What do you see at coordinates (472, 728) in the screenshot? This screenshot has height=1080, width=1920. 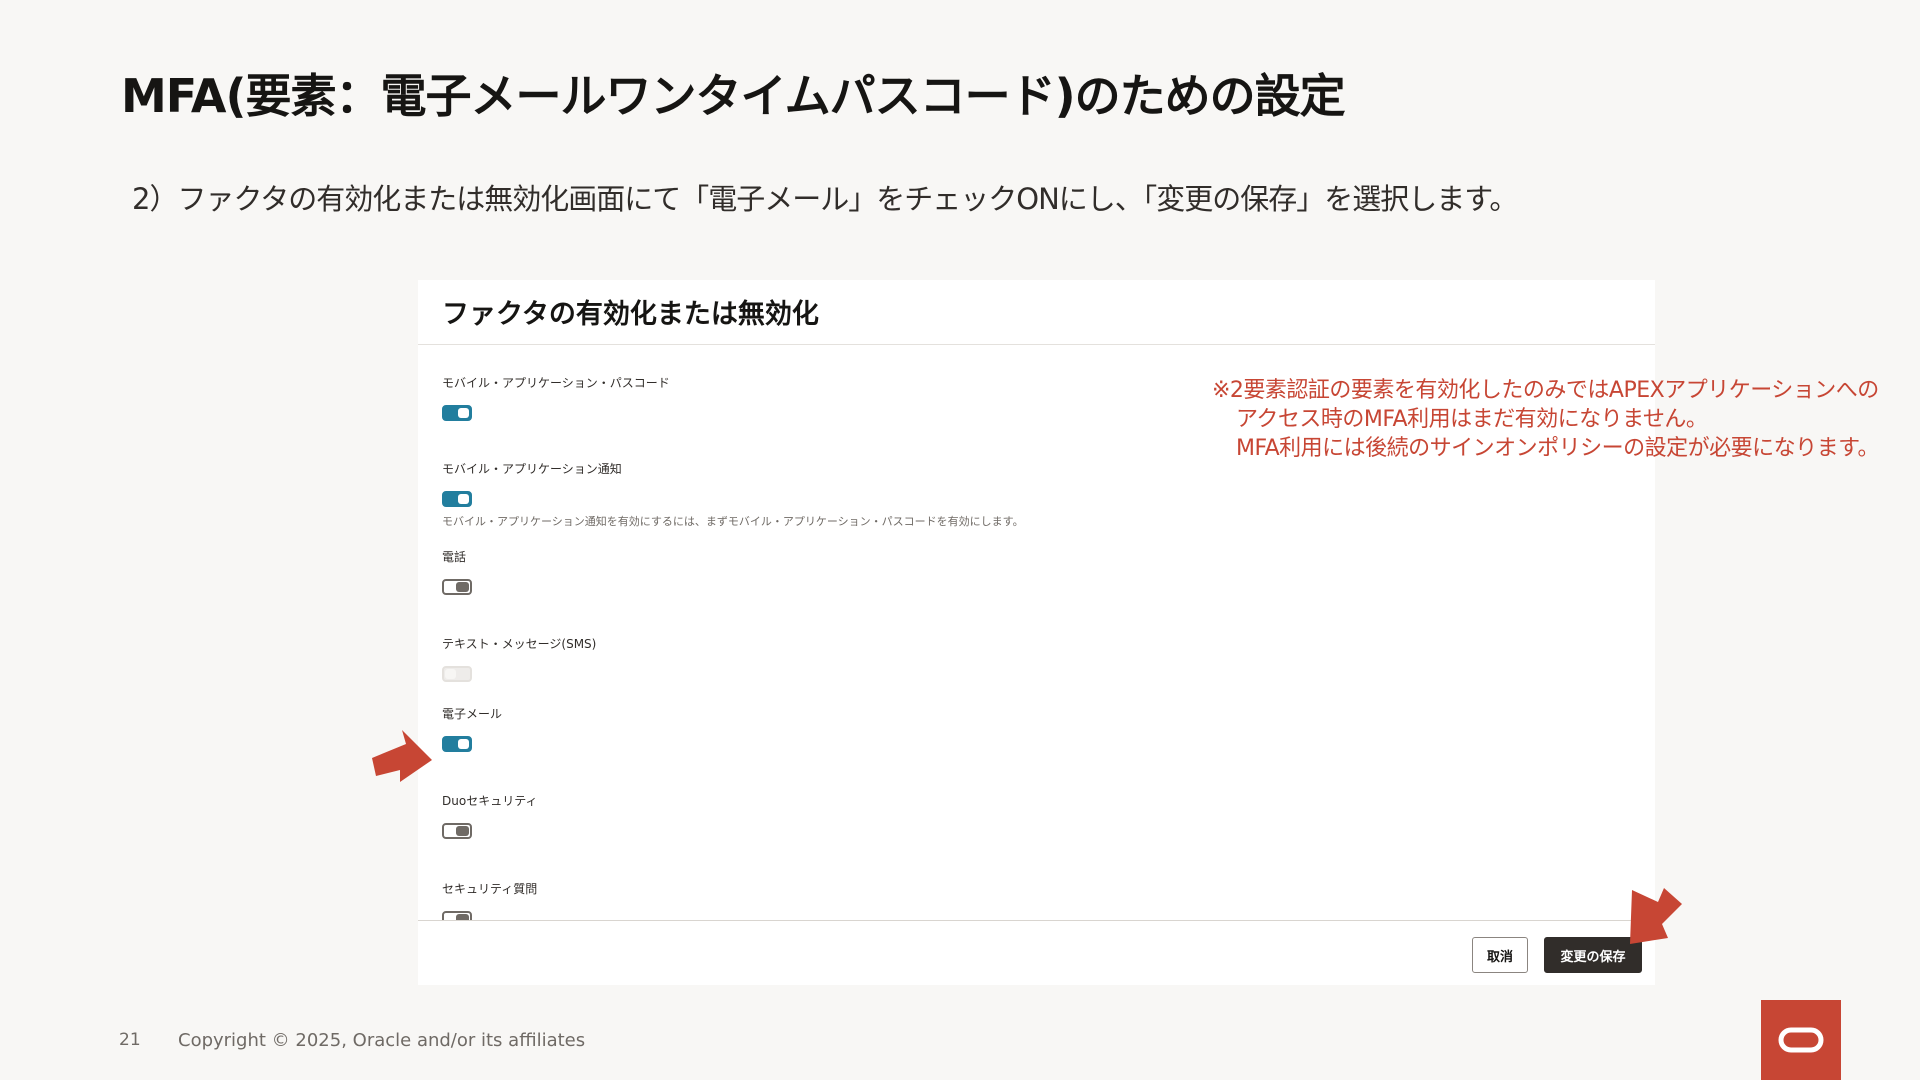 I see `factor-email: 電子メール` at bounding box center [472, 728].